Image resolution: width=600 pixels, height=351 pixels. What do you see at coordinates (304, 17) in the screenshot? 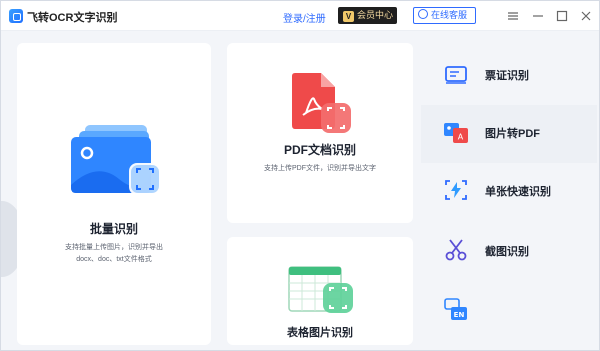
I see `login-register-link: 登录/注册` at bounding box center [304, 17].